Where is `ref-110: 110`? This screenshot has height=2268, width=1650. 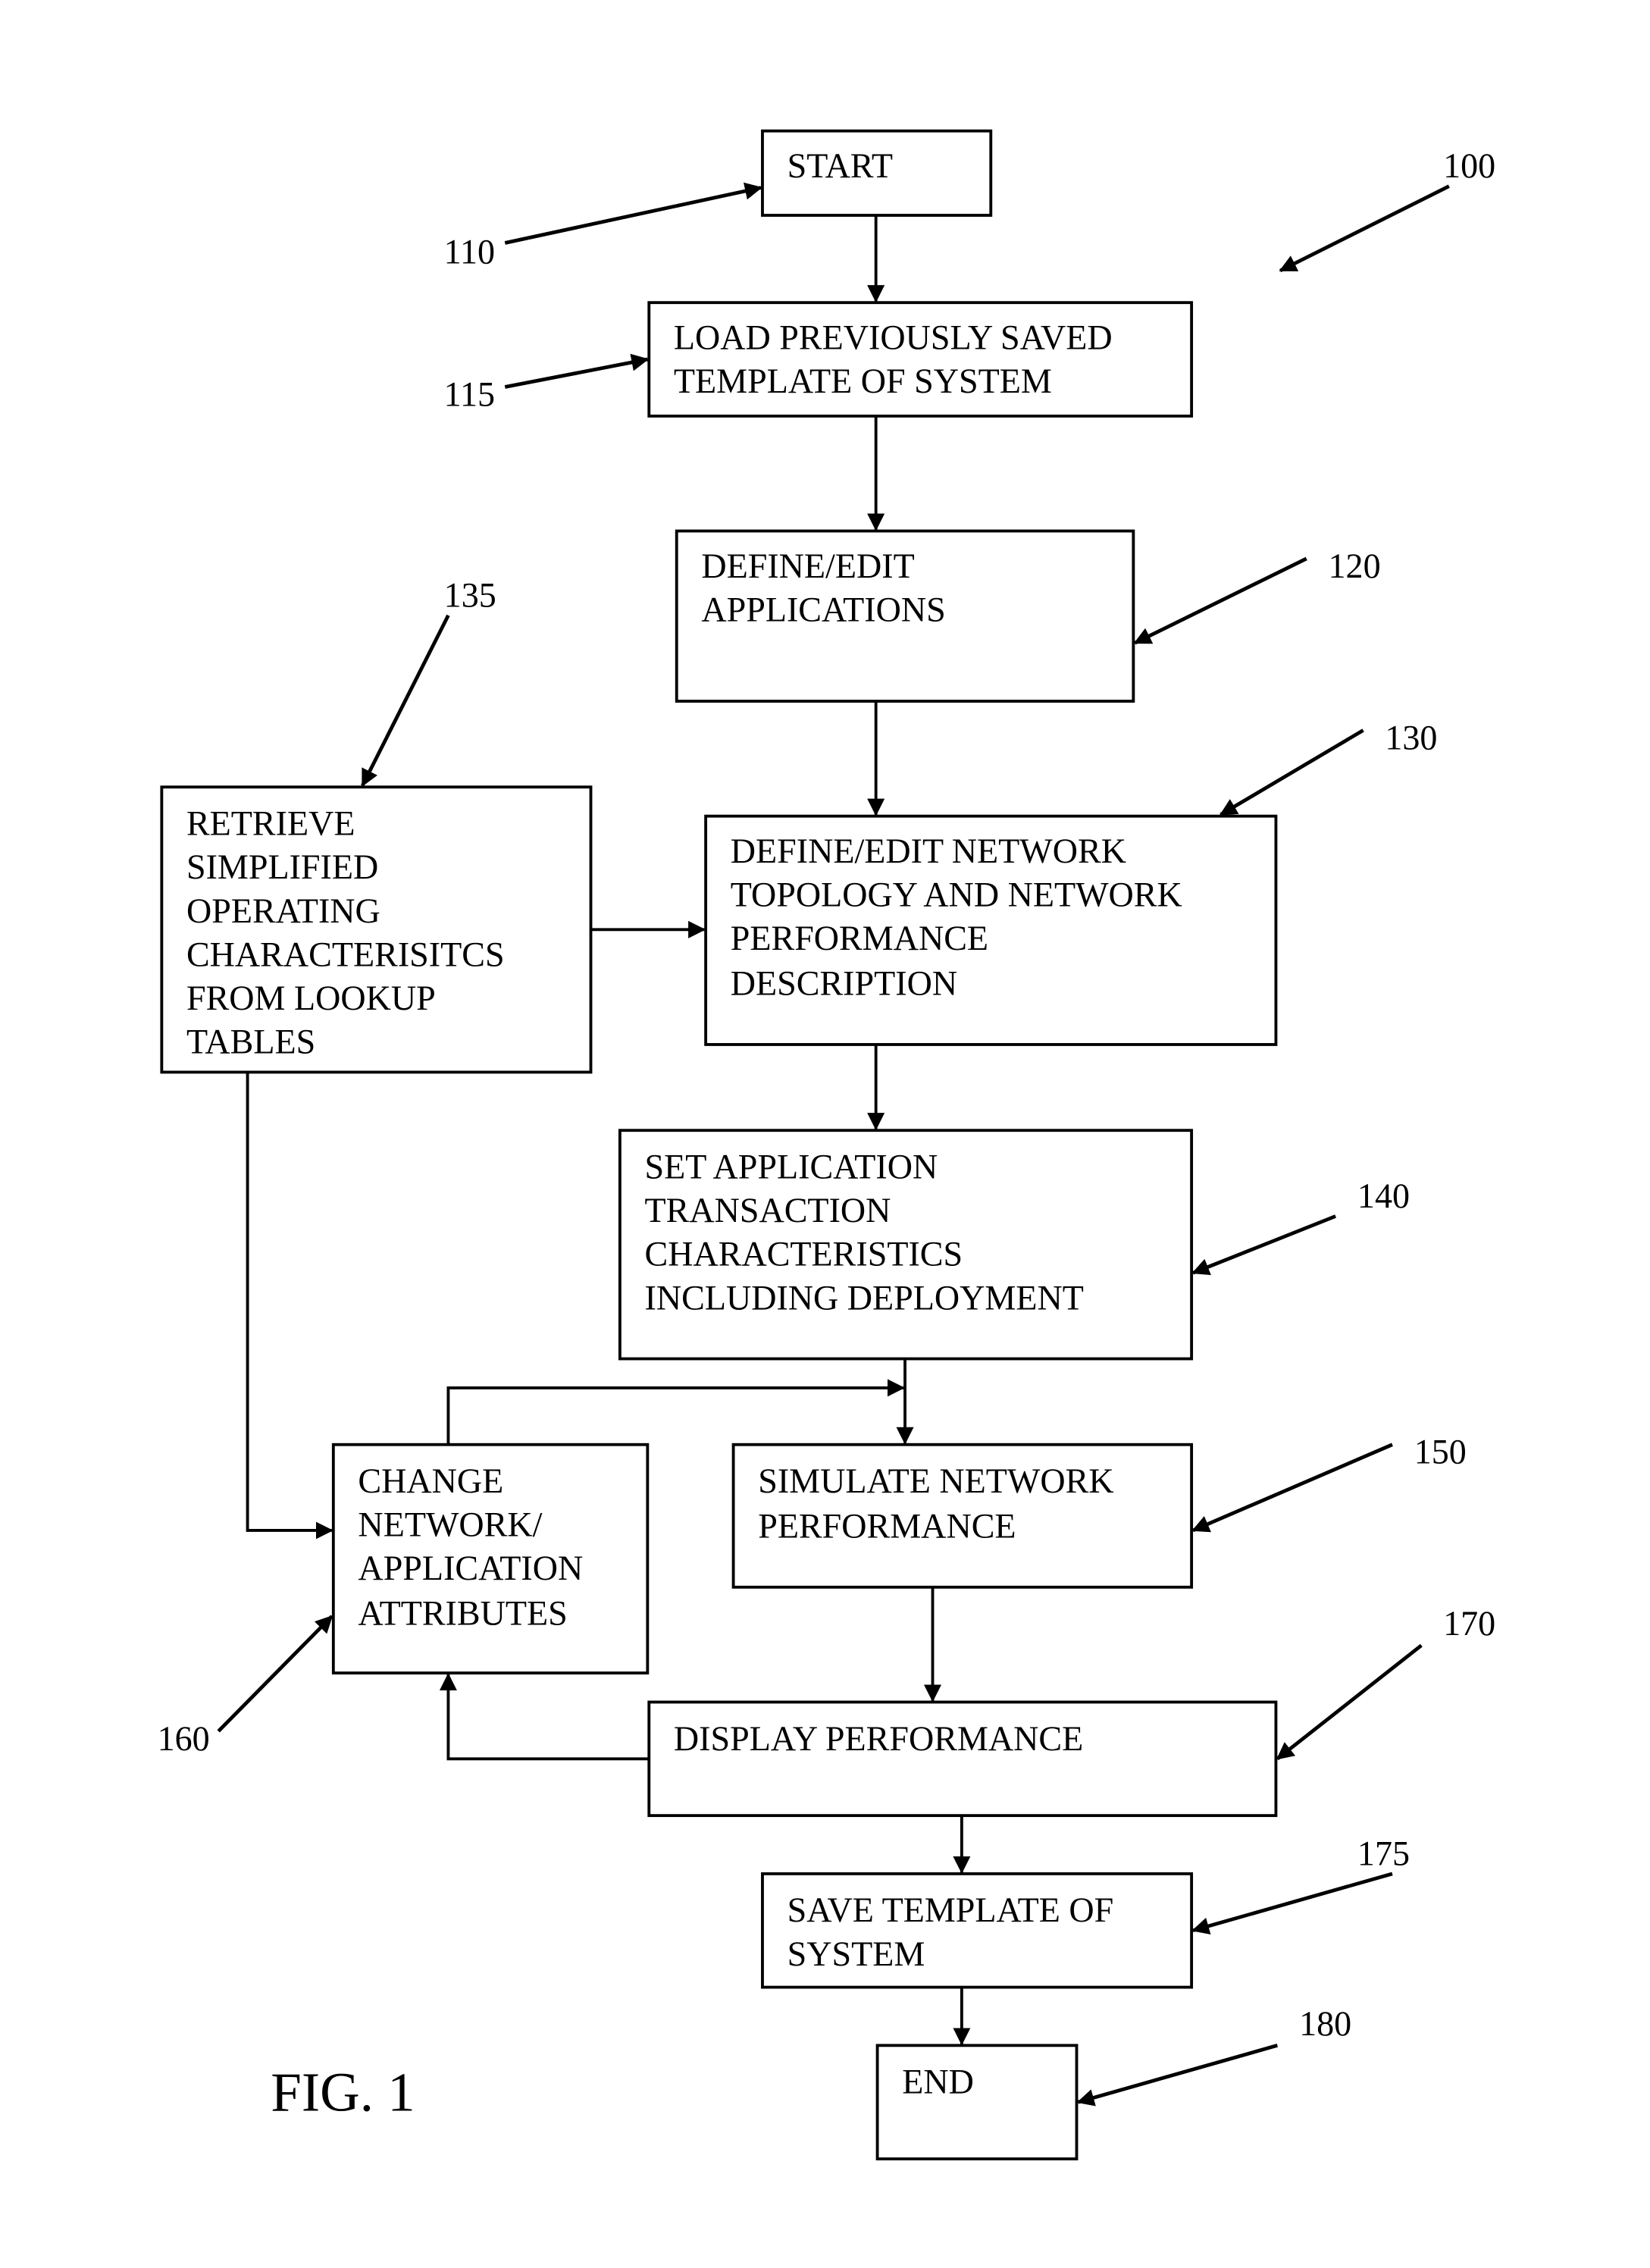
ref-110: 110 is located at coordinates (469, 251).